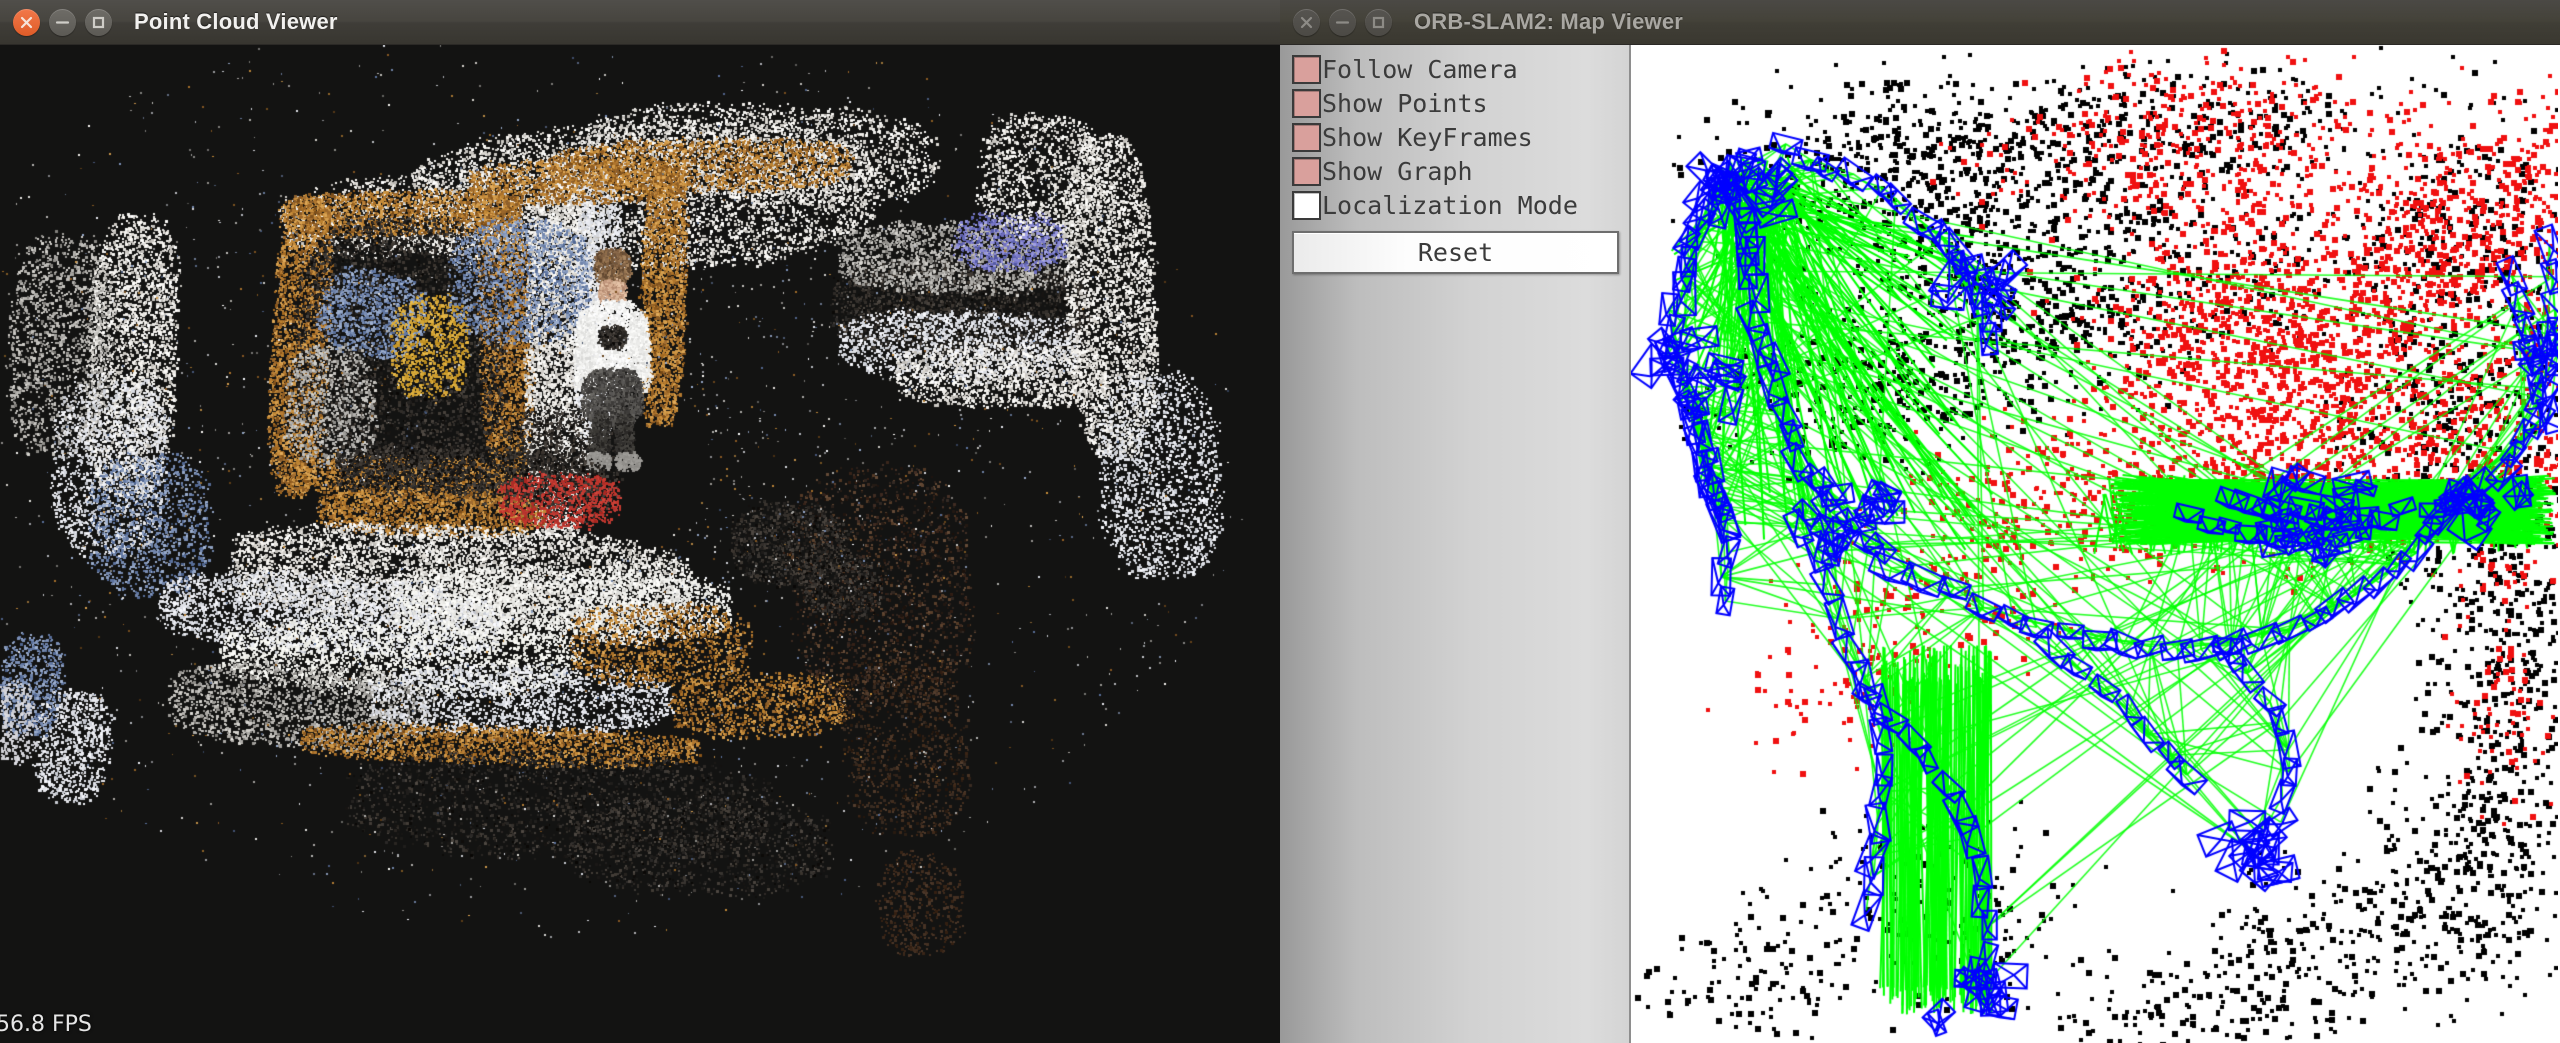 This screenshot has height=1043, width=2560. I want to click on checkbox-follow-camera, so click(1306, 69).